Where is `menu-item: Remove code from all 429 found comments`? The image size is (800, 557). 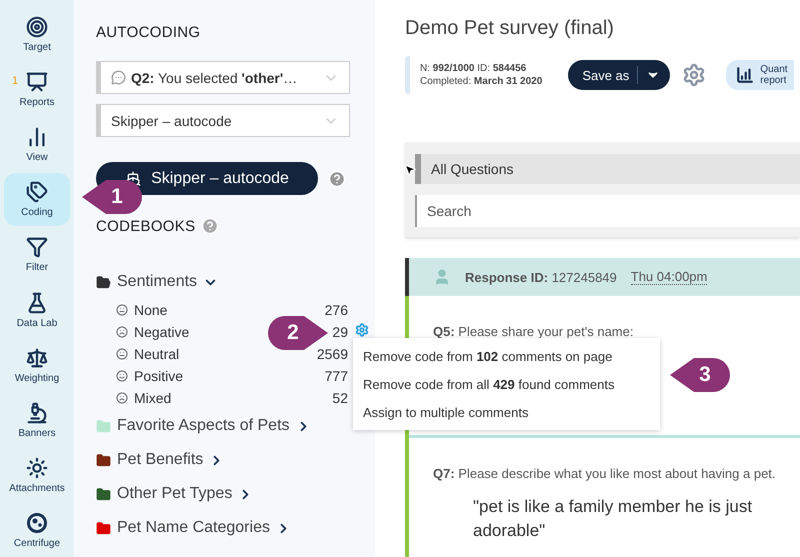 menu-item: Remove code from all 429 found comments is located at coordinates (488, 384).